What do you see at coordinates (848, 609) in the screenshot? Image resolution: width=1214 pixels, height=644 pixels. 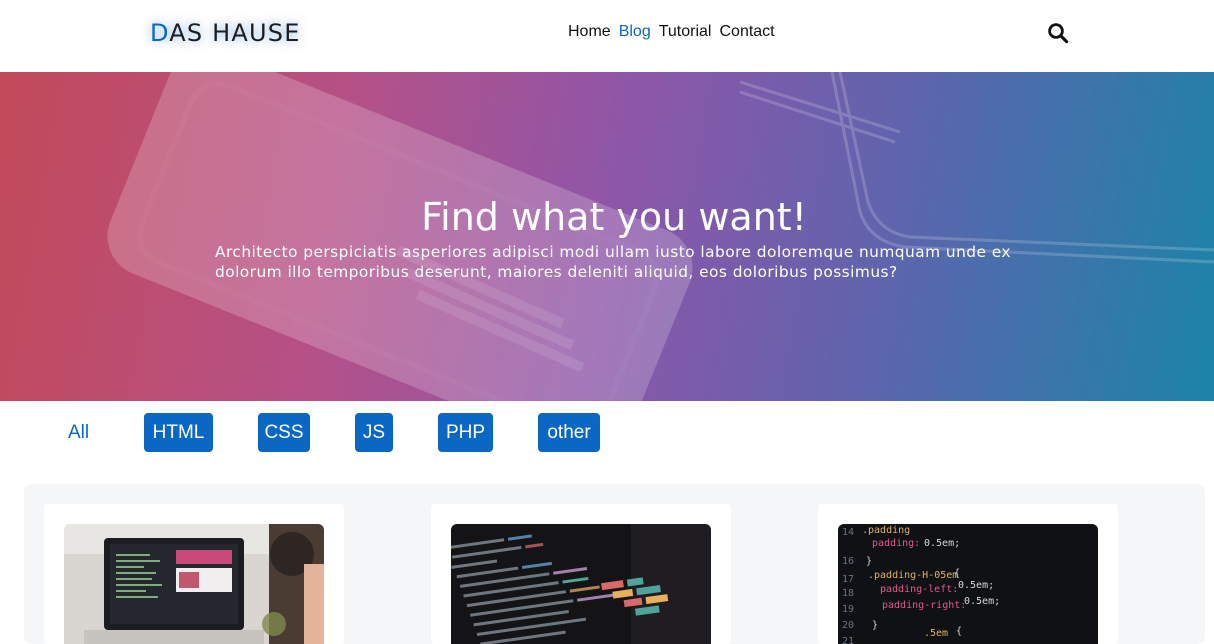 I see `svg-text: 19` at bounding box center [848, 609].